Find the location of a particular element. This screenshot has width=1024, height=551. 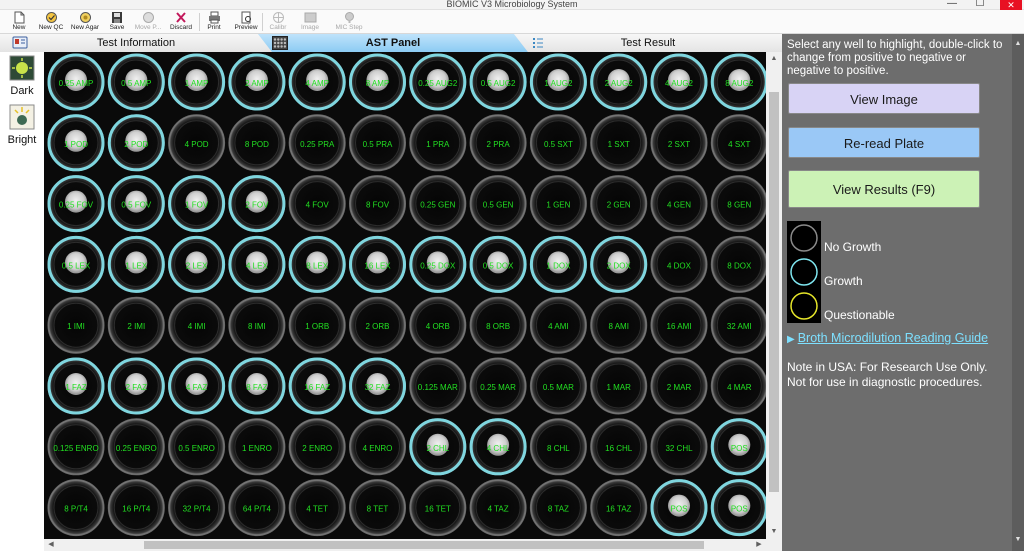

plate-well: 0.125 MAR is located at coordinates (438, 386).